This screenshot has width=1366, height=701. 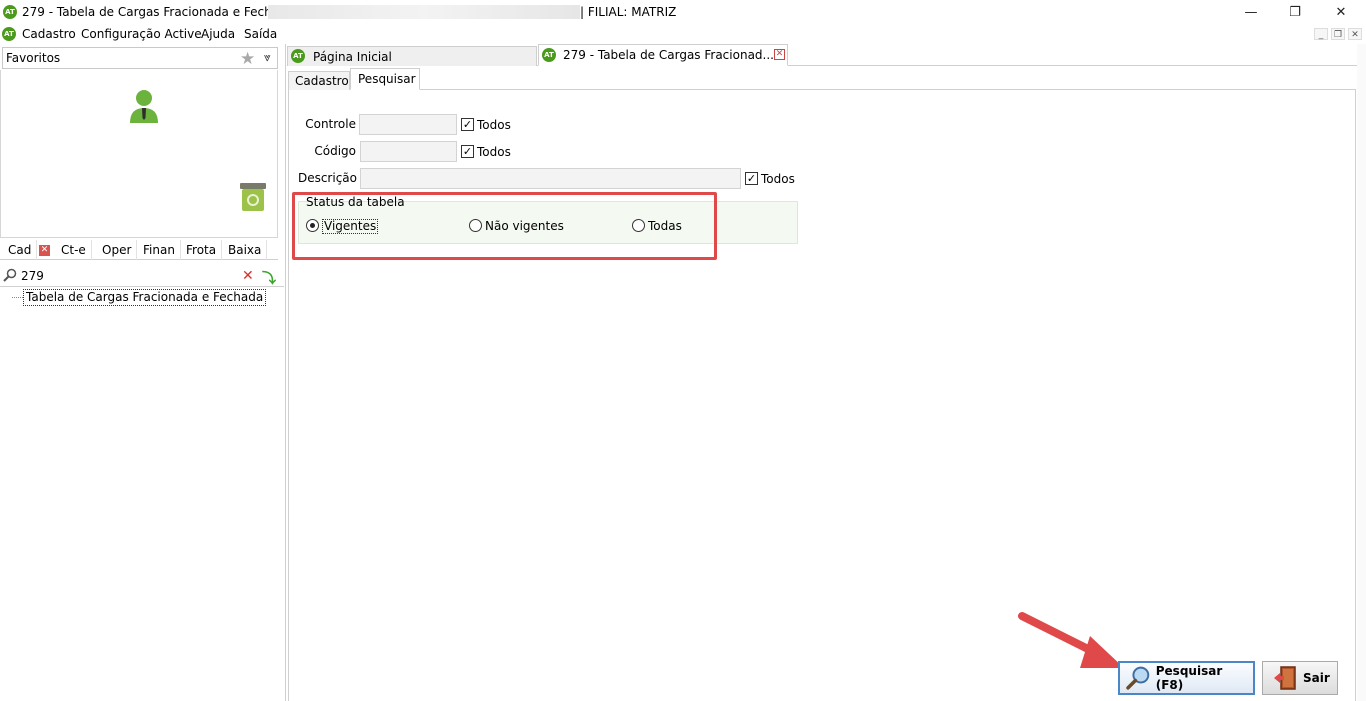 I want to click on left-tab-baixa: Baixa, so click(x=245, y=250).